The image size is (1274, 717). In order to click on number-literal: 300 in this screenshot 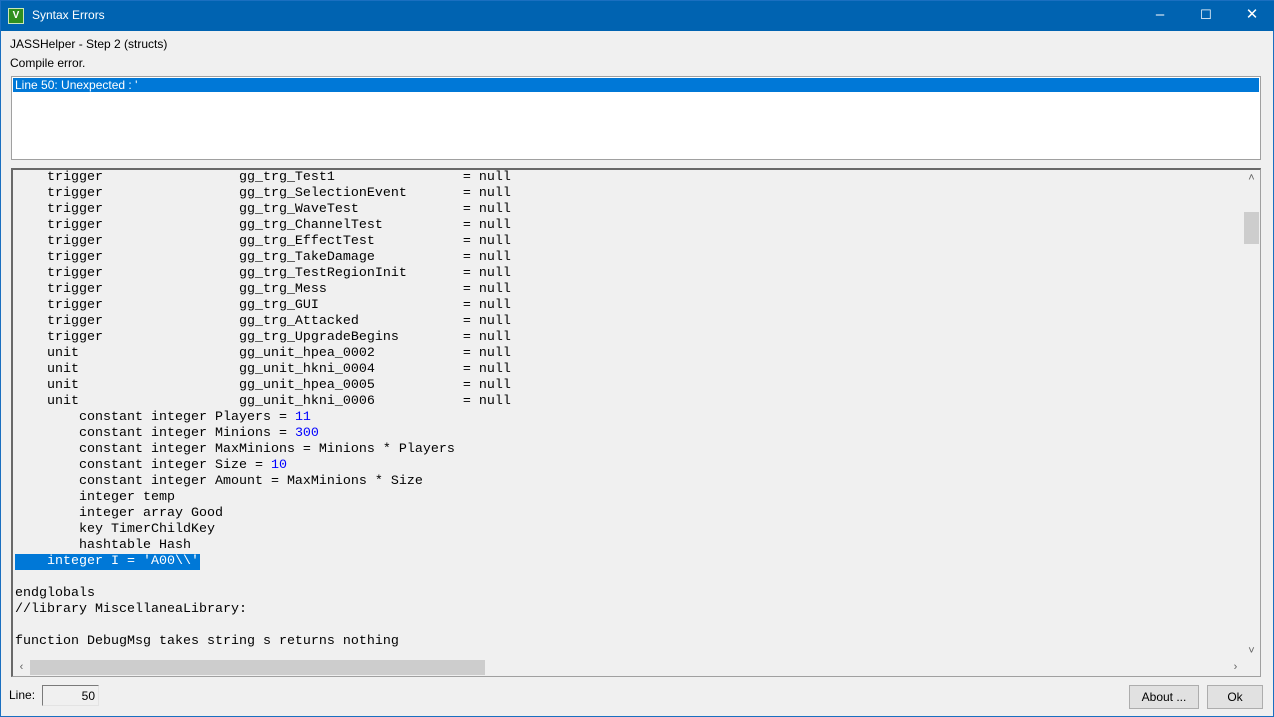, I will do `click(306, 433)`.